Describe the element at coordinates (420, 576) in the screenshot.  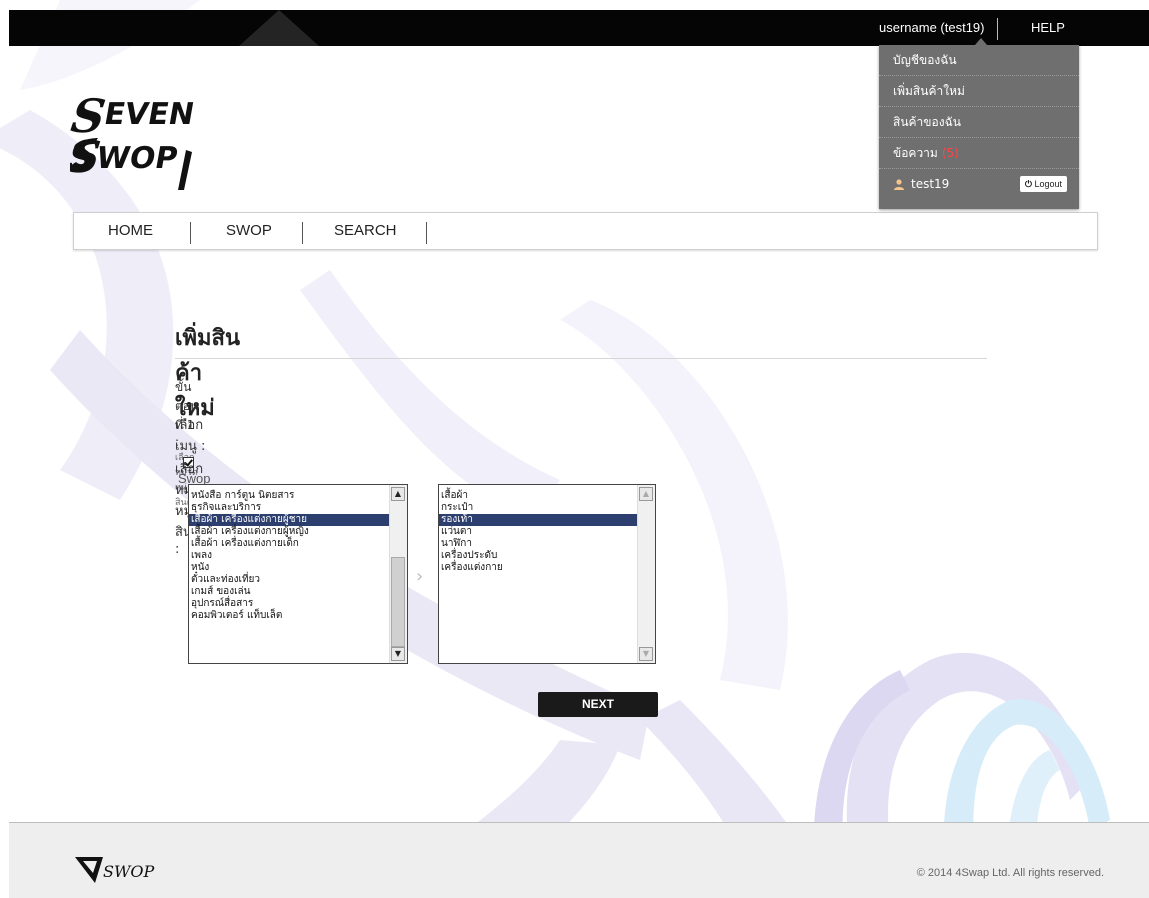
I see `chevron-right-icon: ›` at that location.